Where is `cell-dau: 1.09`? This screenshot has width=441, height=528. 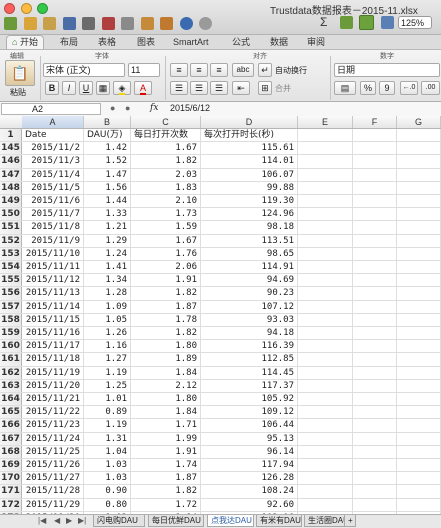
cell-dau: 1.09 is located at coordinates (107, 306).